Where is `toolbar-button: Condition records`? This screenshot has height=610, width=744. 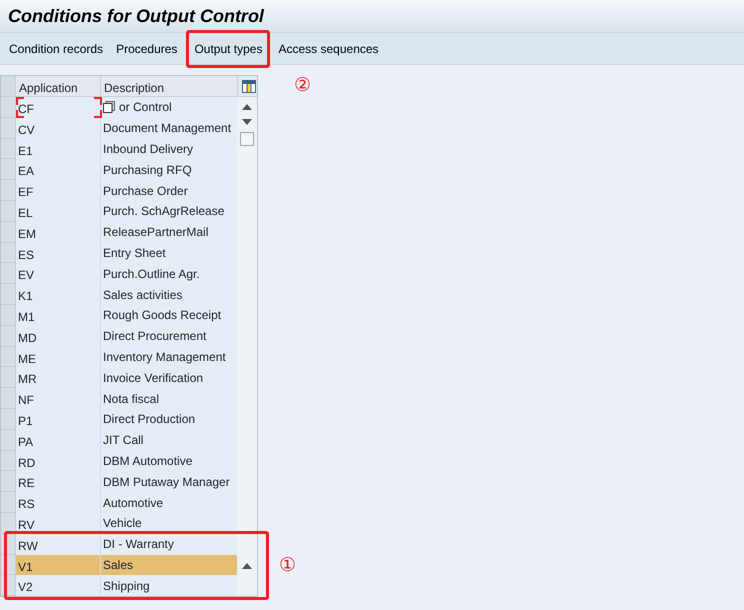
toolbar-button: Condition records is located at coordinates (56, 49).